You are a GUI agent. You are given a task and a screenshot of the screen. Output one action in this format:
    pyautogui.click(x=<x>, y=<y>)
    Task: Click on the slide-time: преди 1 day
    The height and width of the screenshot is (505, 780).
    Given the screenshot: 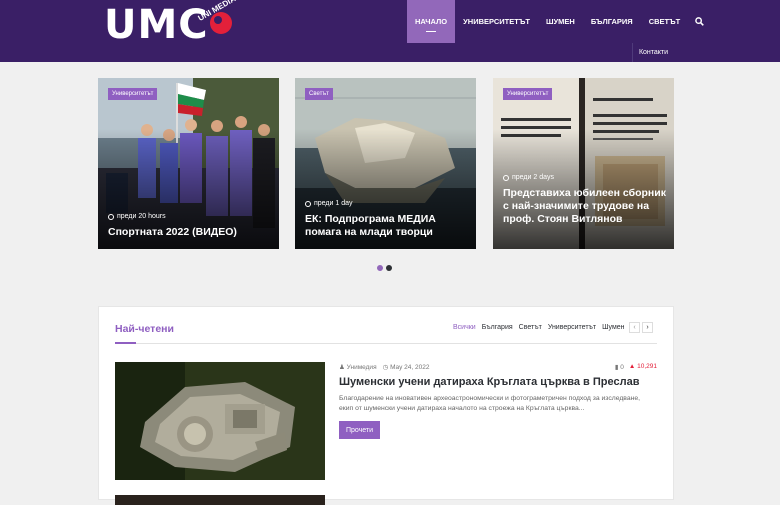 What is the action you would take?
    pyautogui.click(x=329, y=203)
    